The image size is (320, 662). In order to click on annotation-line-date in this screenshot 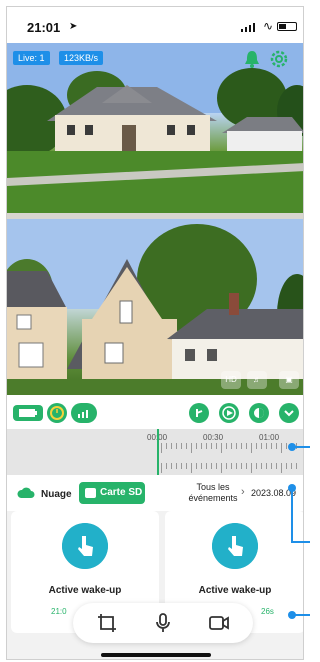, I will do `click(292, 515)`.